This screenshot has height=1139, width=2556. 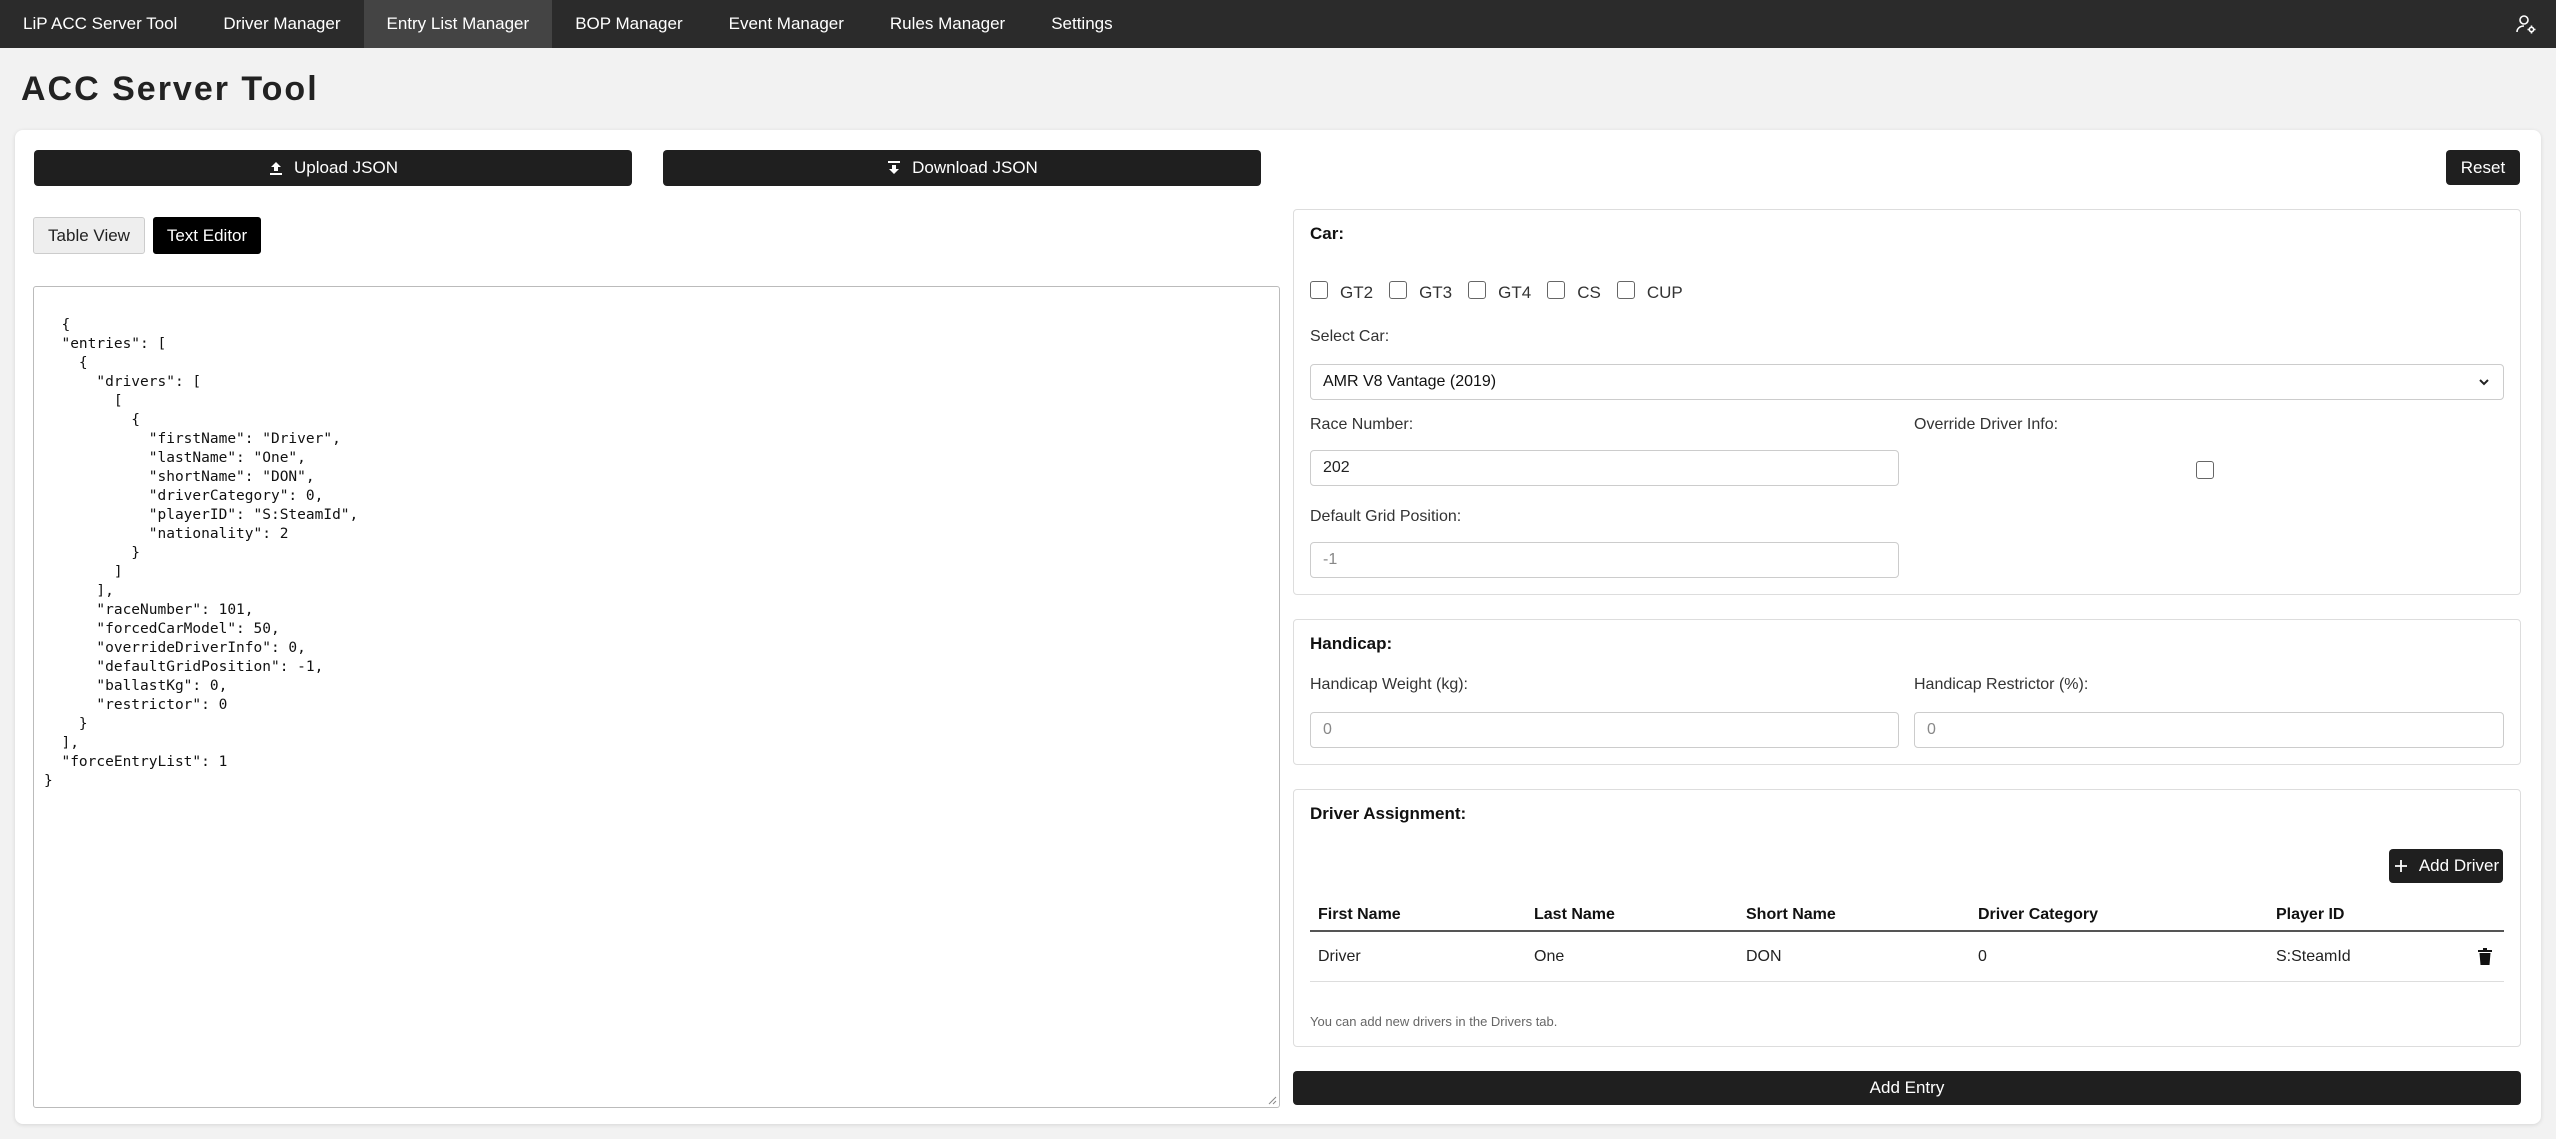 I want to click on handicap-restrictor-label: Handicap Restrictor (%):, so click(x=2001, y=684).